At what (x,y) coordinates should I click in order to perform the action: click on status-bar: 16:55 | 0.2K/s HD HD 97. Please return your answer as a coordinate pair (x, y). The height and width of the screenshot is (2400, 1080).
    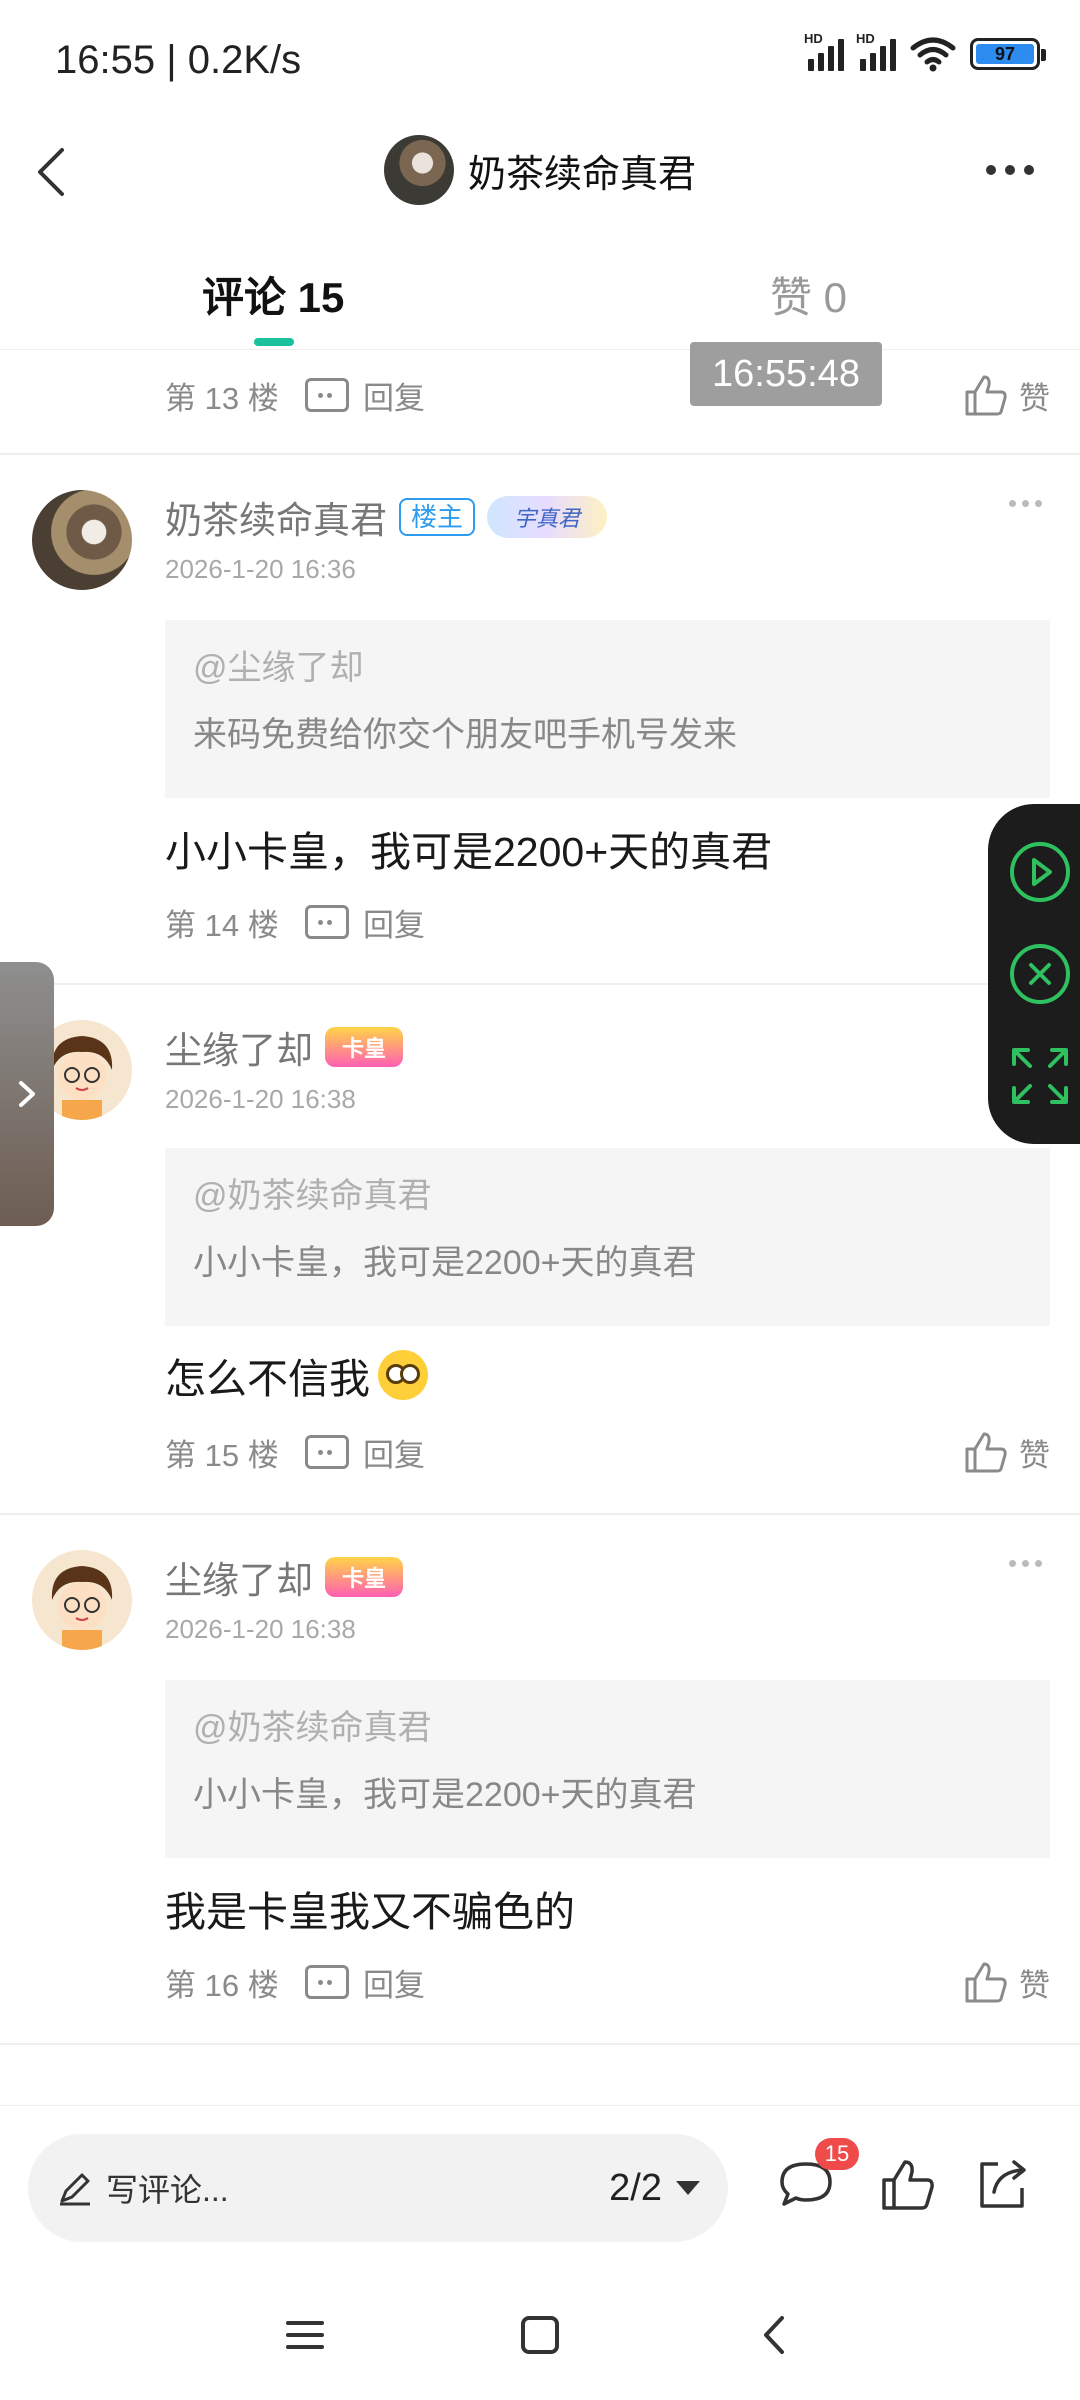
    Looking at the image, I should click on (540, 60).